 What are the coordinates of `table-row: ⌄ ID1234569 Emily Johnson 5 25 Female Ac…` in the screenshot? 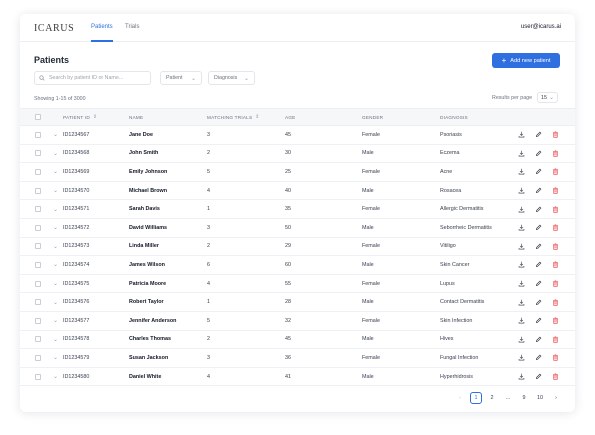 It's located at (297, 172).